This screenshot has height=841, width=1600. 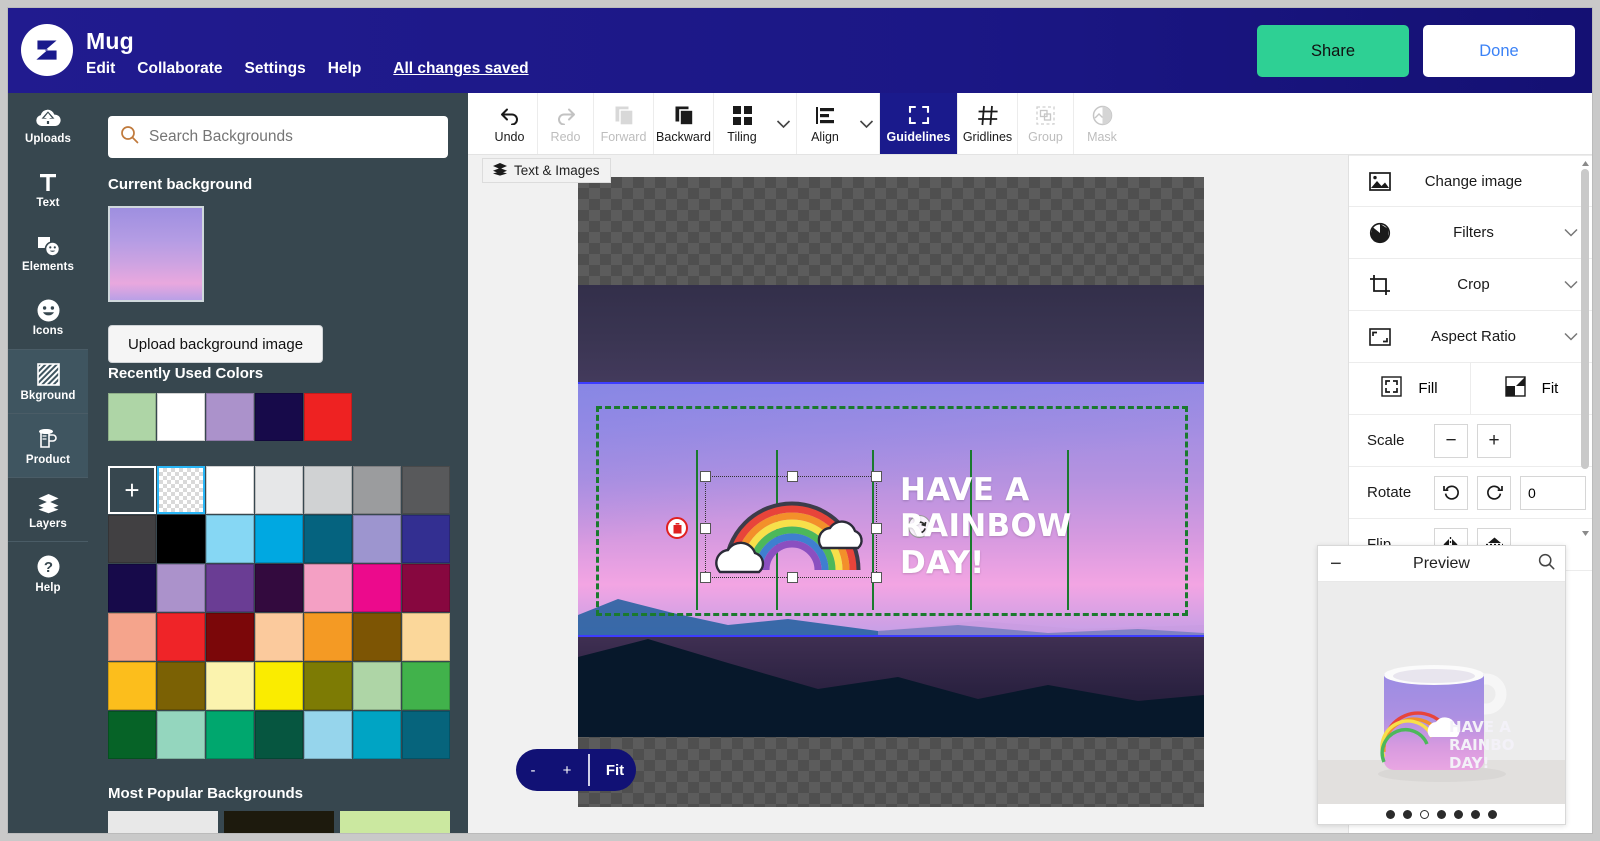 I want to click on sidebar-item-text: Text, so click(x=48, y=189).